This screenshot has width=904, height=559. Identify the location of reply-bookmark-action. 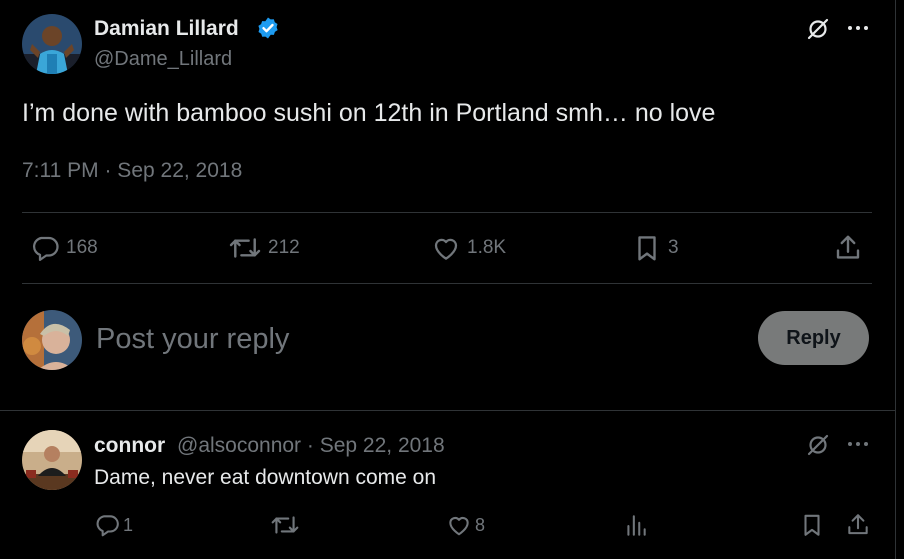
(812, 525).